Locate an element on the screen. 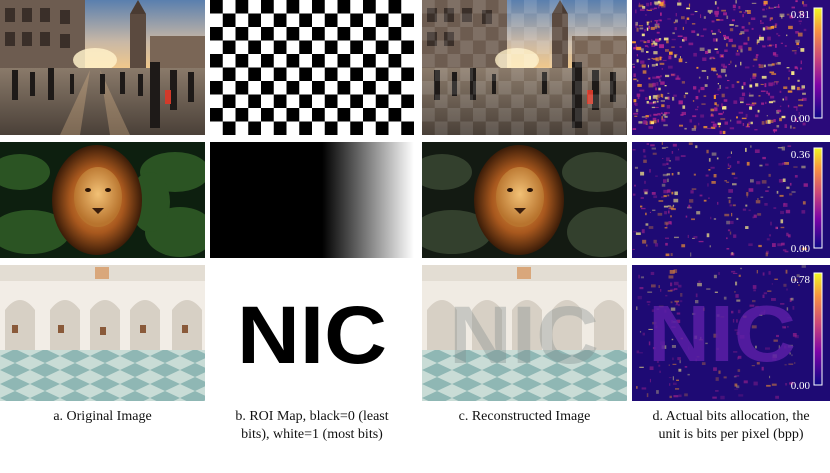 The image size is (830, 473). caption-c-text: c. Reconstructed Image is located at coordinates (524, 416).